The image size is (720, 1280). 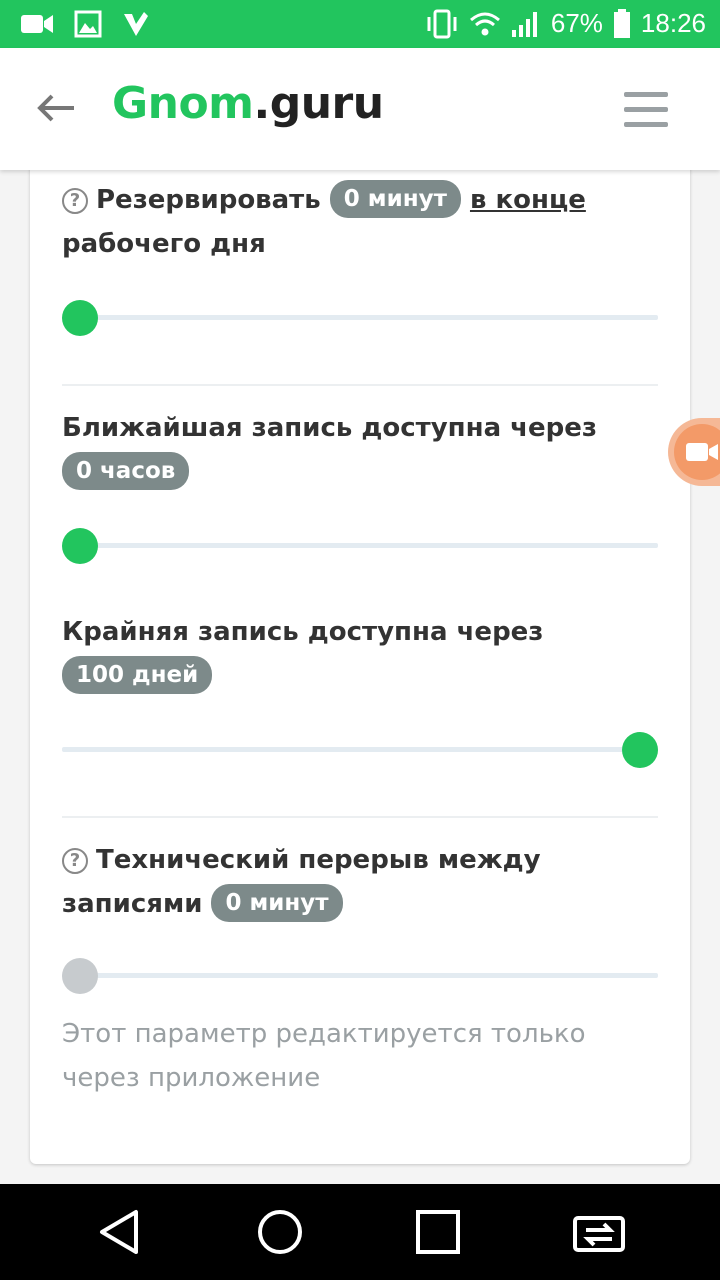 I want to click on nav-back-button, so click(x=120, y=1232).